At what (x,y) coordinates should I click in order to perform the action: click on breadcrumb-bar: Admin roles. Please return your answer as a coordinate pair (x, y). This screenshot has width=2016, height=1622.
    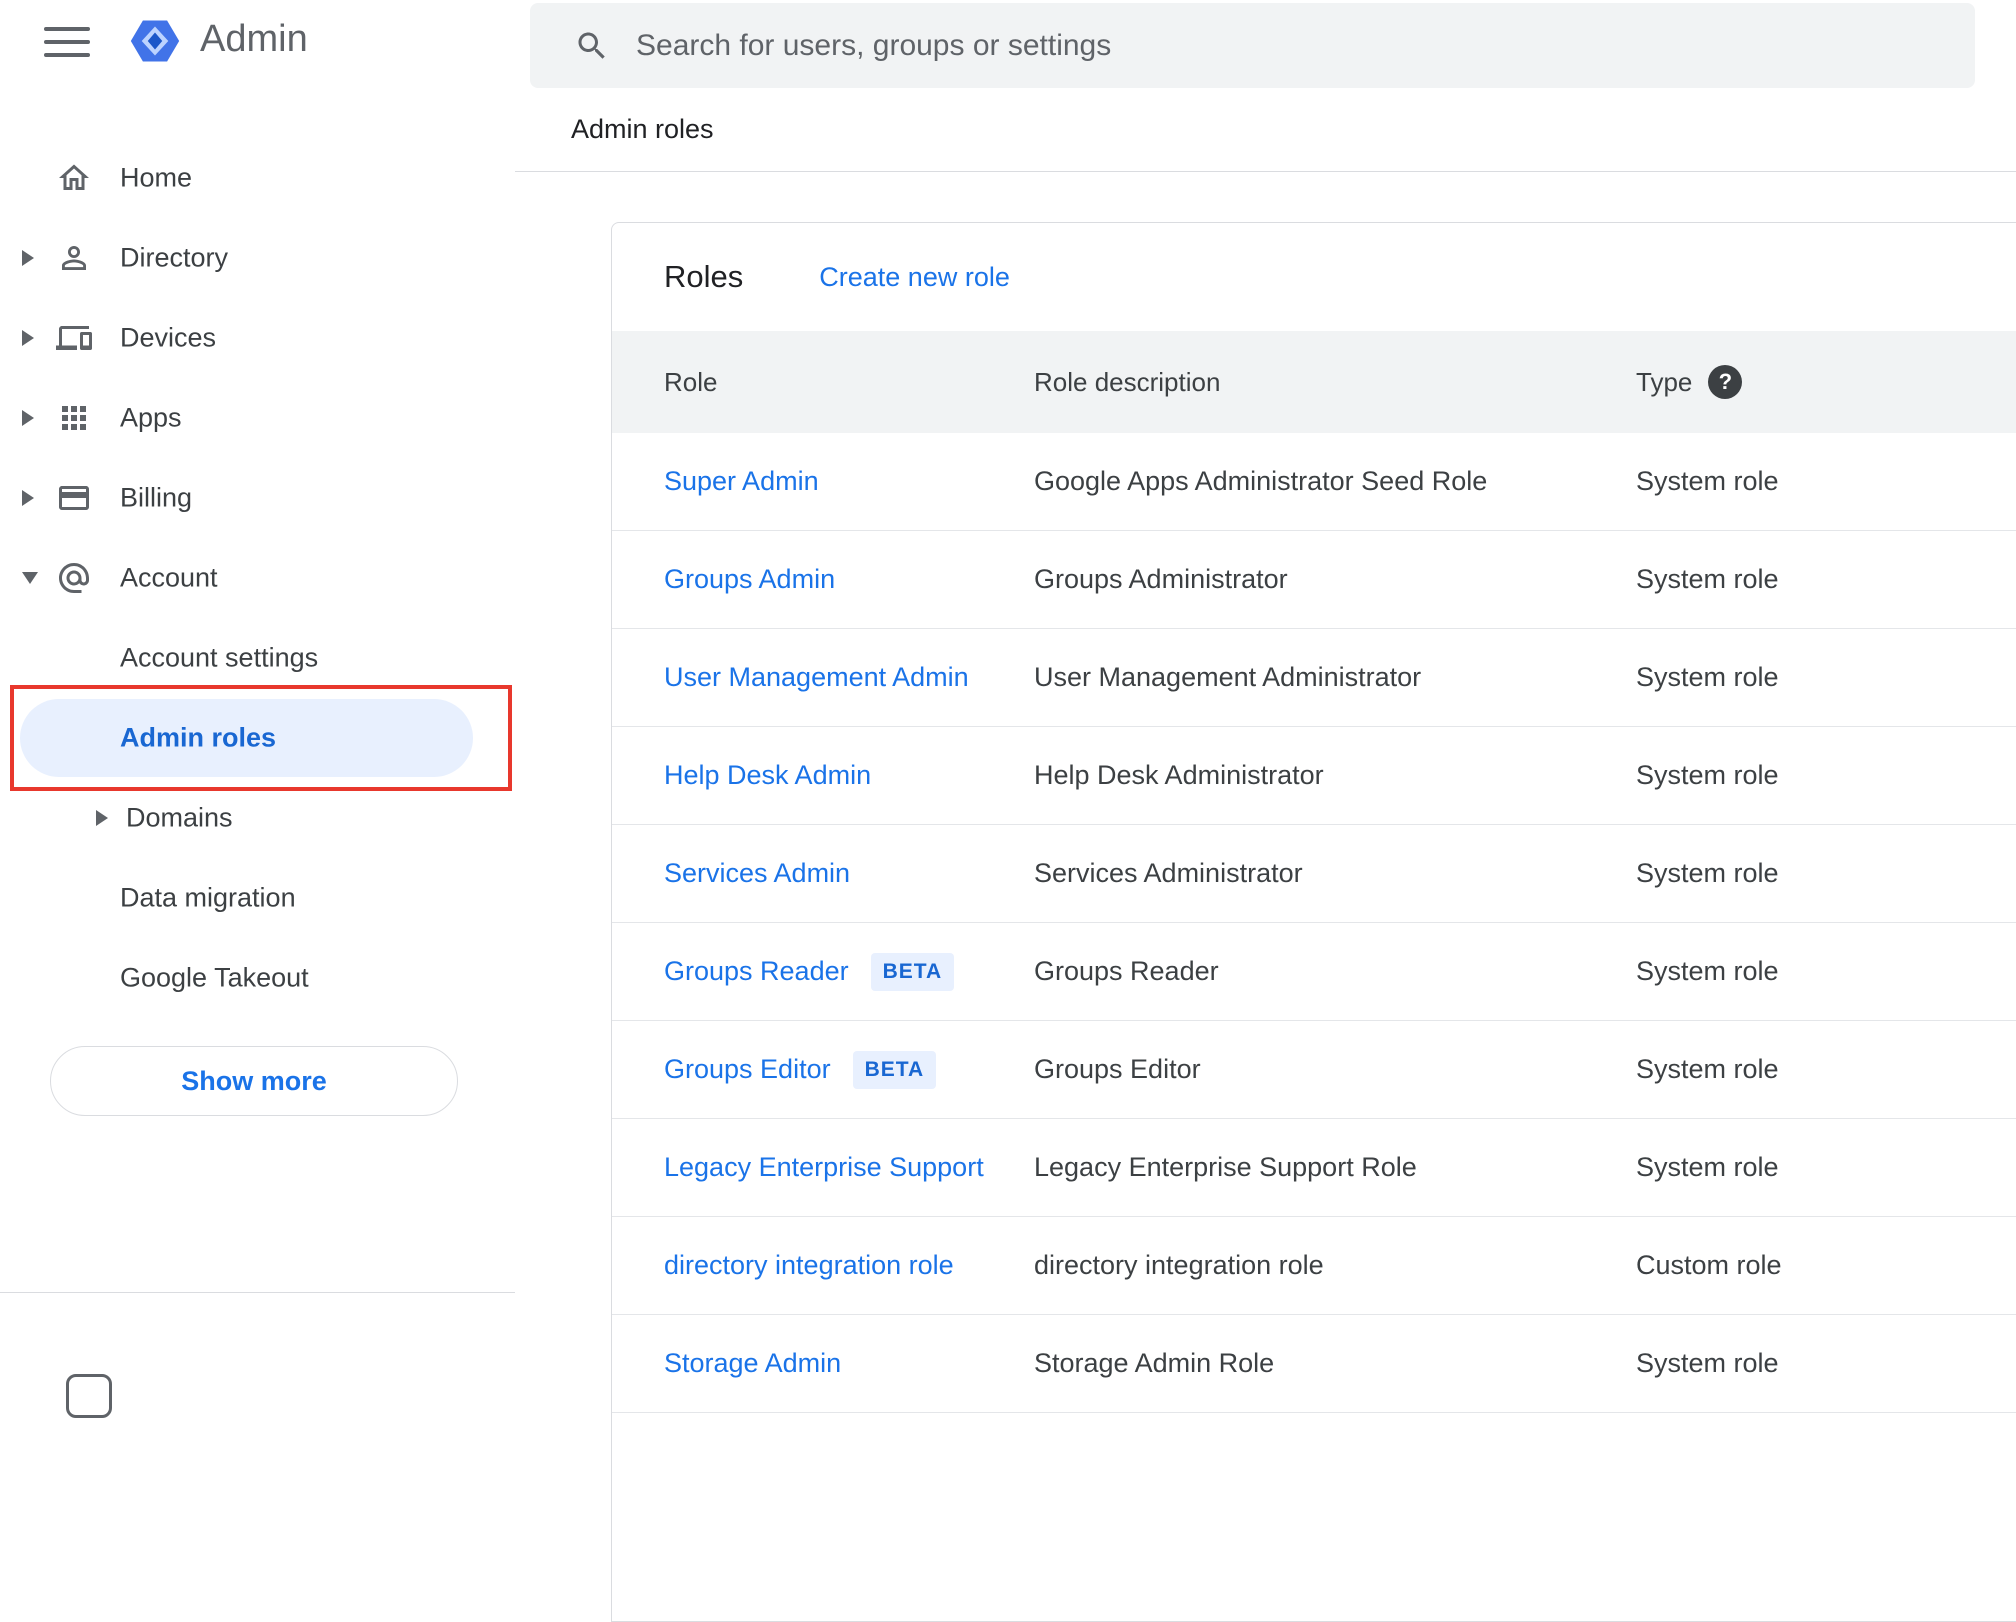
    Looking at the image, I should click on (1265, 130).